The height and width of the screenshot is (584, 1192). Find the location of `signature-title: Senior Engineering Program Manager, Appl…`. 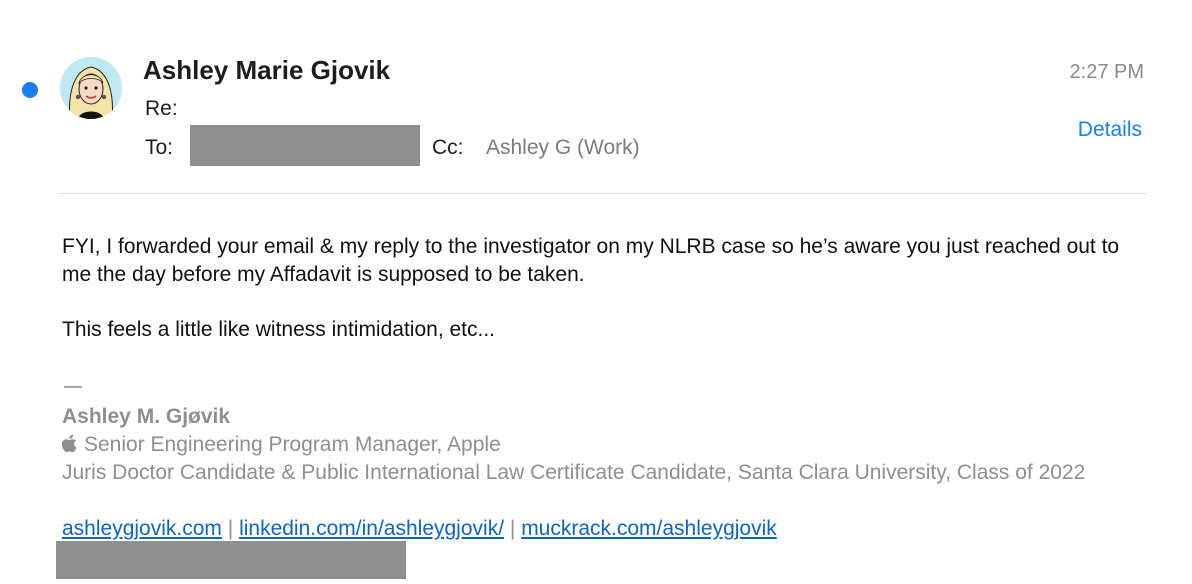

signature-title: Senior Engineering Program Manager, Appl… is located at coordinates (281, 446).